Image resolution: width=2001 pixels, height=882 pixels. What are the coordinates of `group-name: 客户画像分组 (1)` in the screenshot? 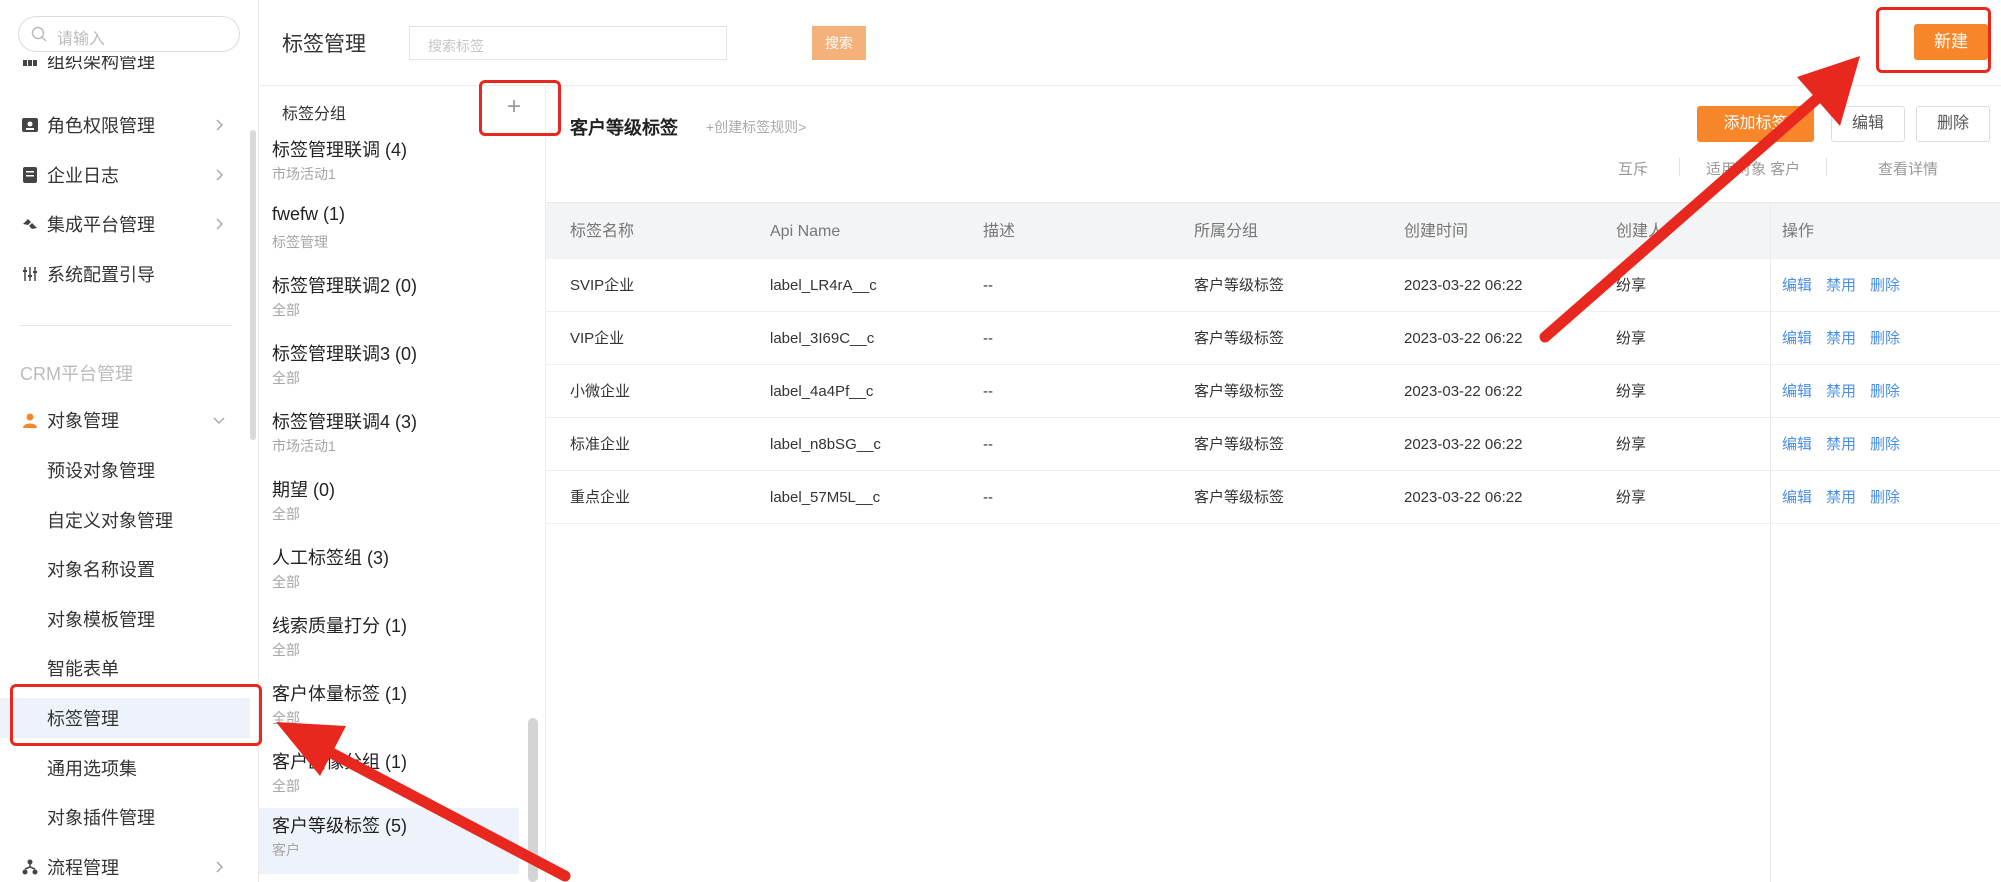 It's located at (339, 762).